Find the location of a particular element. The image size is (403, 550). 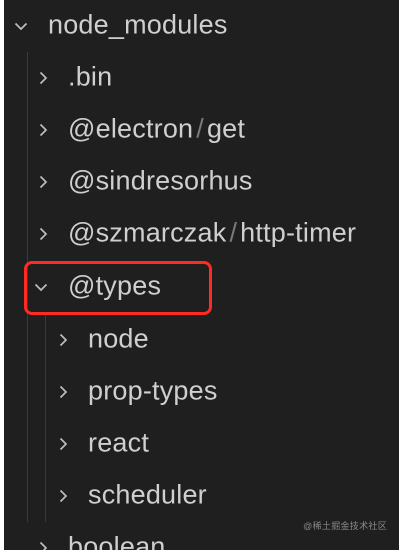

tree-item-label: .bin is located at coordinates (90, 76).